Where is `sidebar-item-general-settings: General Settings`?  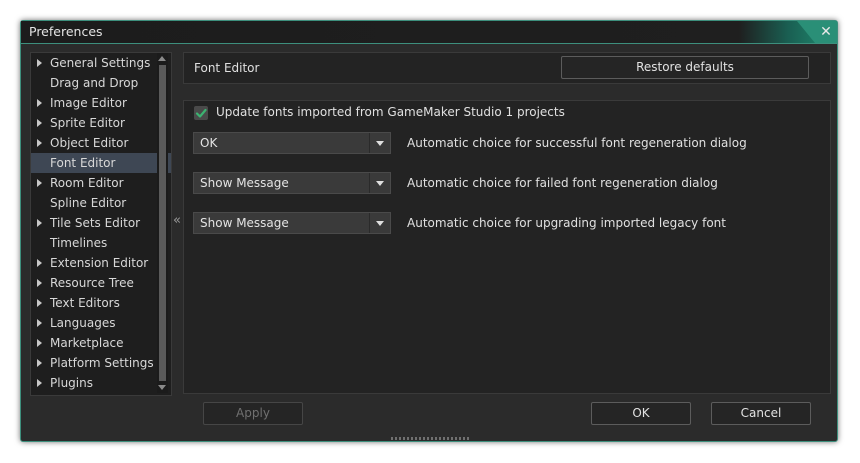 sidebar-item-general-settings: General Settings is located at coordinates (101, 63).